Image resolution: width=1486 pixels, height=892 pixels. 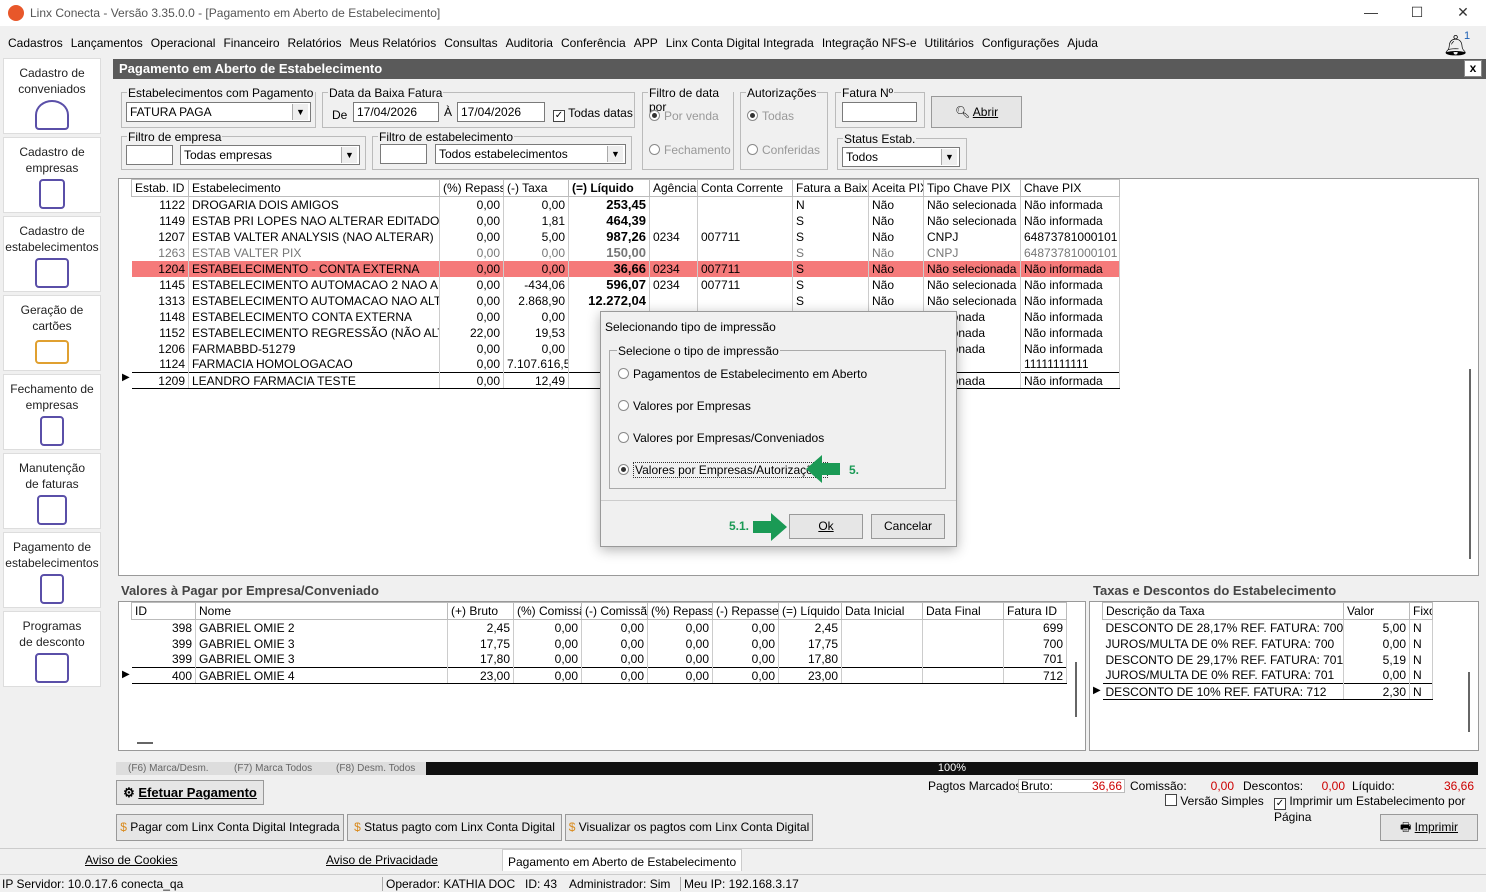 What do you see at coordinates (480, 611) in the screenshot?
I see `col-header: (+) Bruto` at bounding box center [480, 611].